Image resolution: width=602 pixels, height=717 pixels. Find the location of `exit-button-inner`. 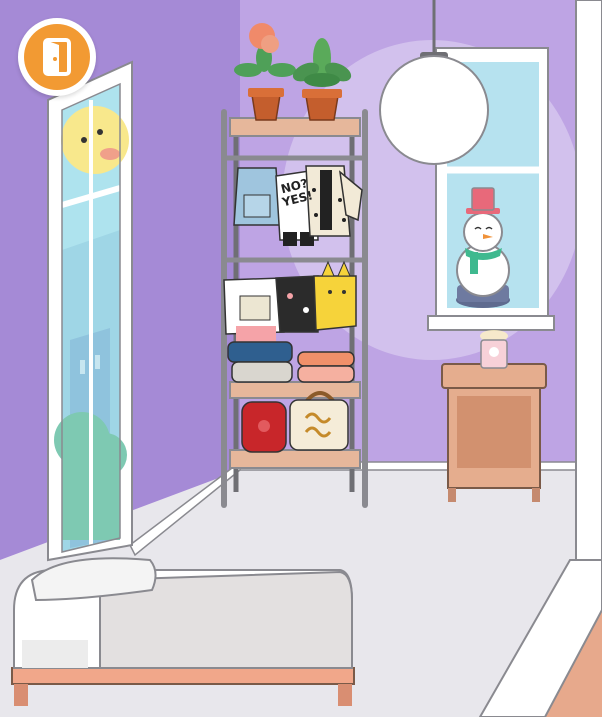

exit-button-inner is located at coordinates (57, 57).